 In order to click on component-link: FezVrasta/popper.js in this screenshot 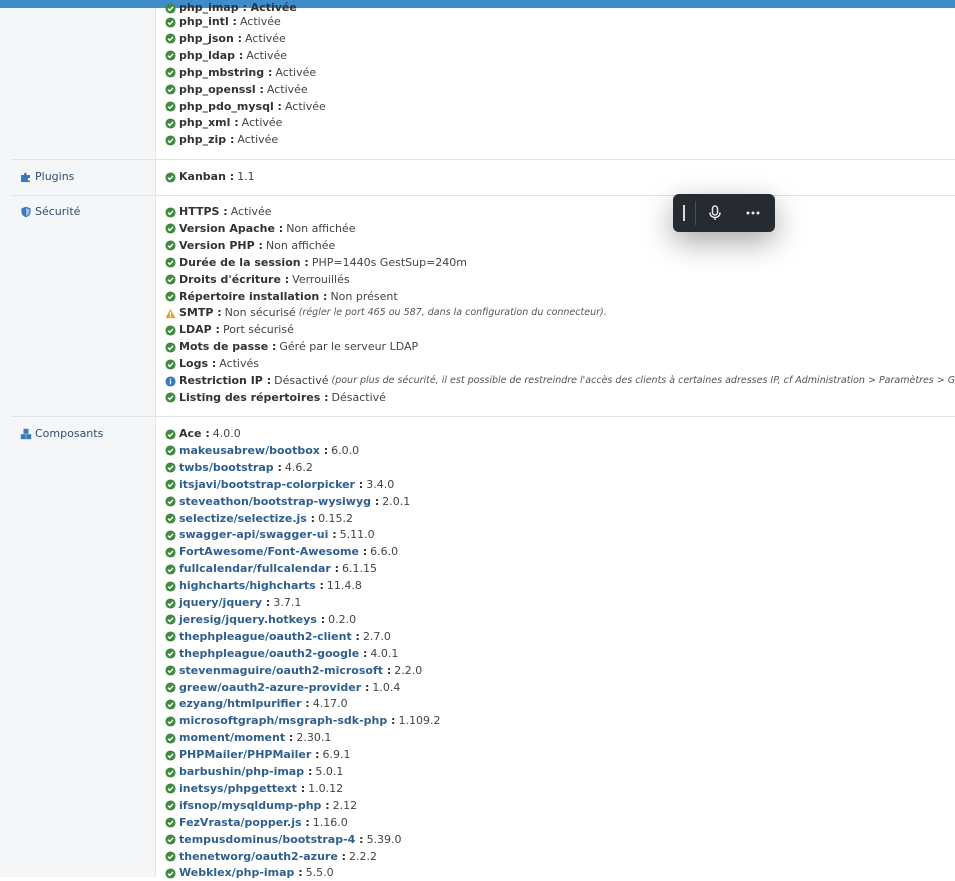, I will do `click(240, 823)`.